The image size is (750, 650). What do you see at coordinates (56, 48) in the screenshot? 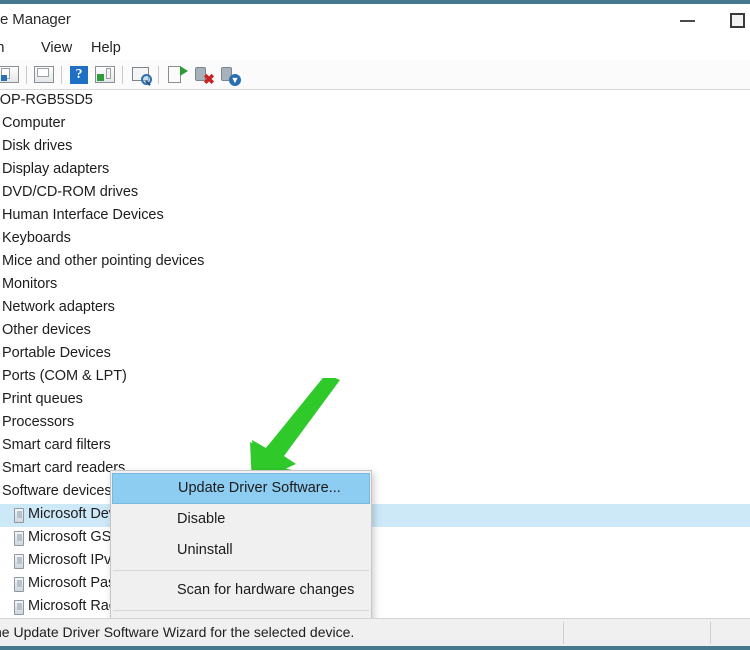
I see `menu-view: View` at bounding box center [56, 48].